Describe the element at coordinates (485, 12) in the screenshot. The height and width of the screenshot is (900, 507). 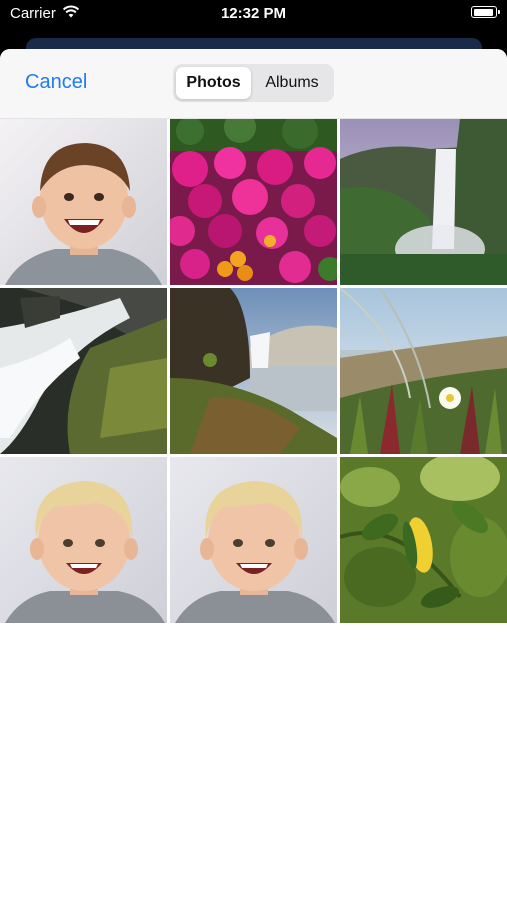
I see `battery-icon` at that location.